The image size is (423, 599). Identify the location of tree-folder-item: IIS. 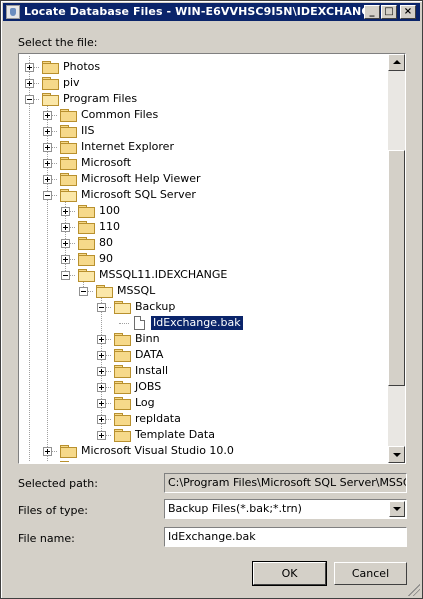
(204, 131).